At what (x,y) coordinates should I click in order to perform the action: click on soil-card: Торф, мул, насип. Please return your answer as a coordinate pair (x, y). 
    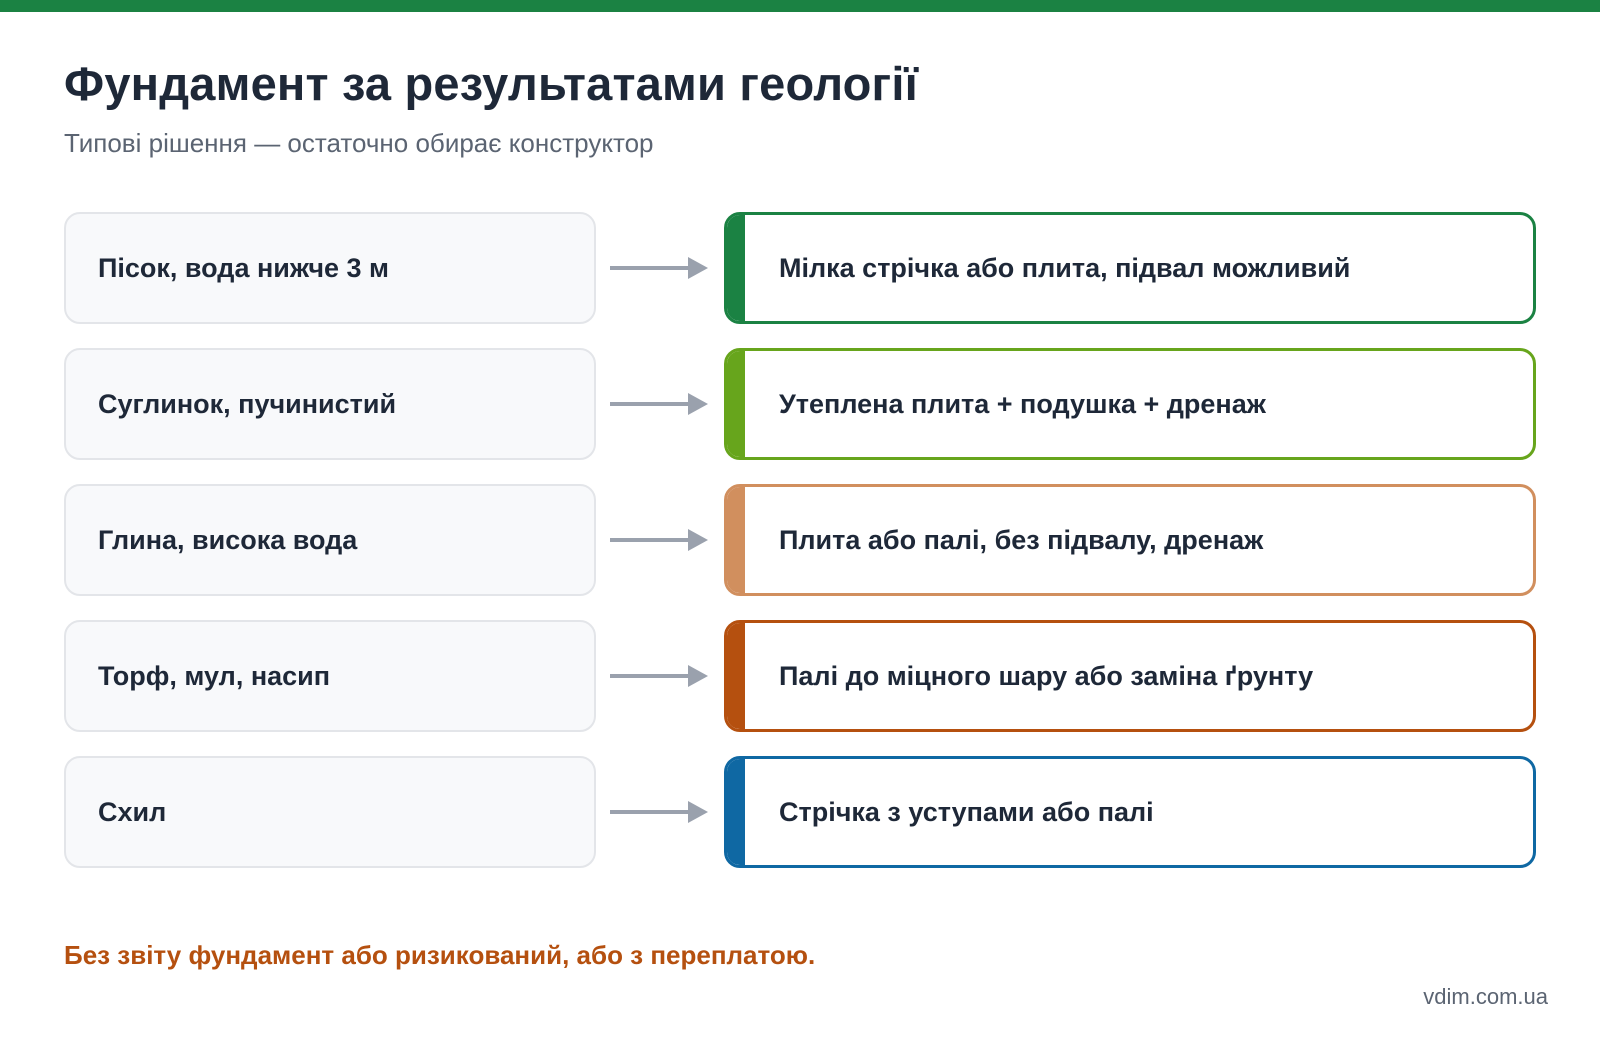
    Looking at the image, I should click on (330, 676).